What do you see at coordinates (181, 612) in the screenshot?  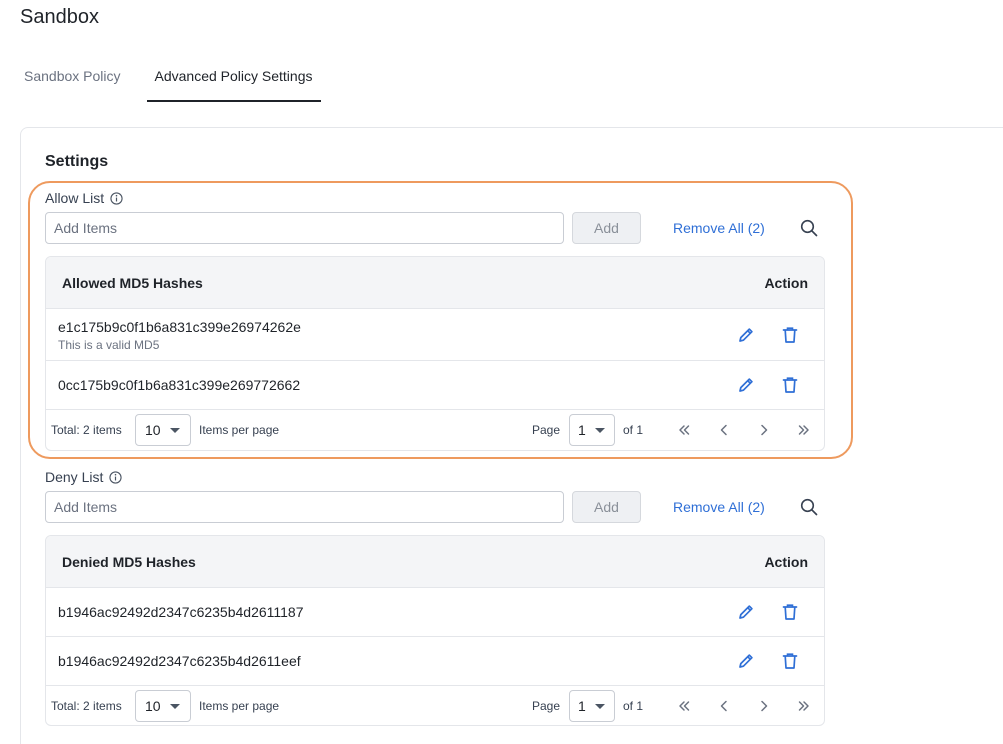 I see `hash-value: b1946ac92492d2347c6235b4d2611187` at bounding box center [181, 612].